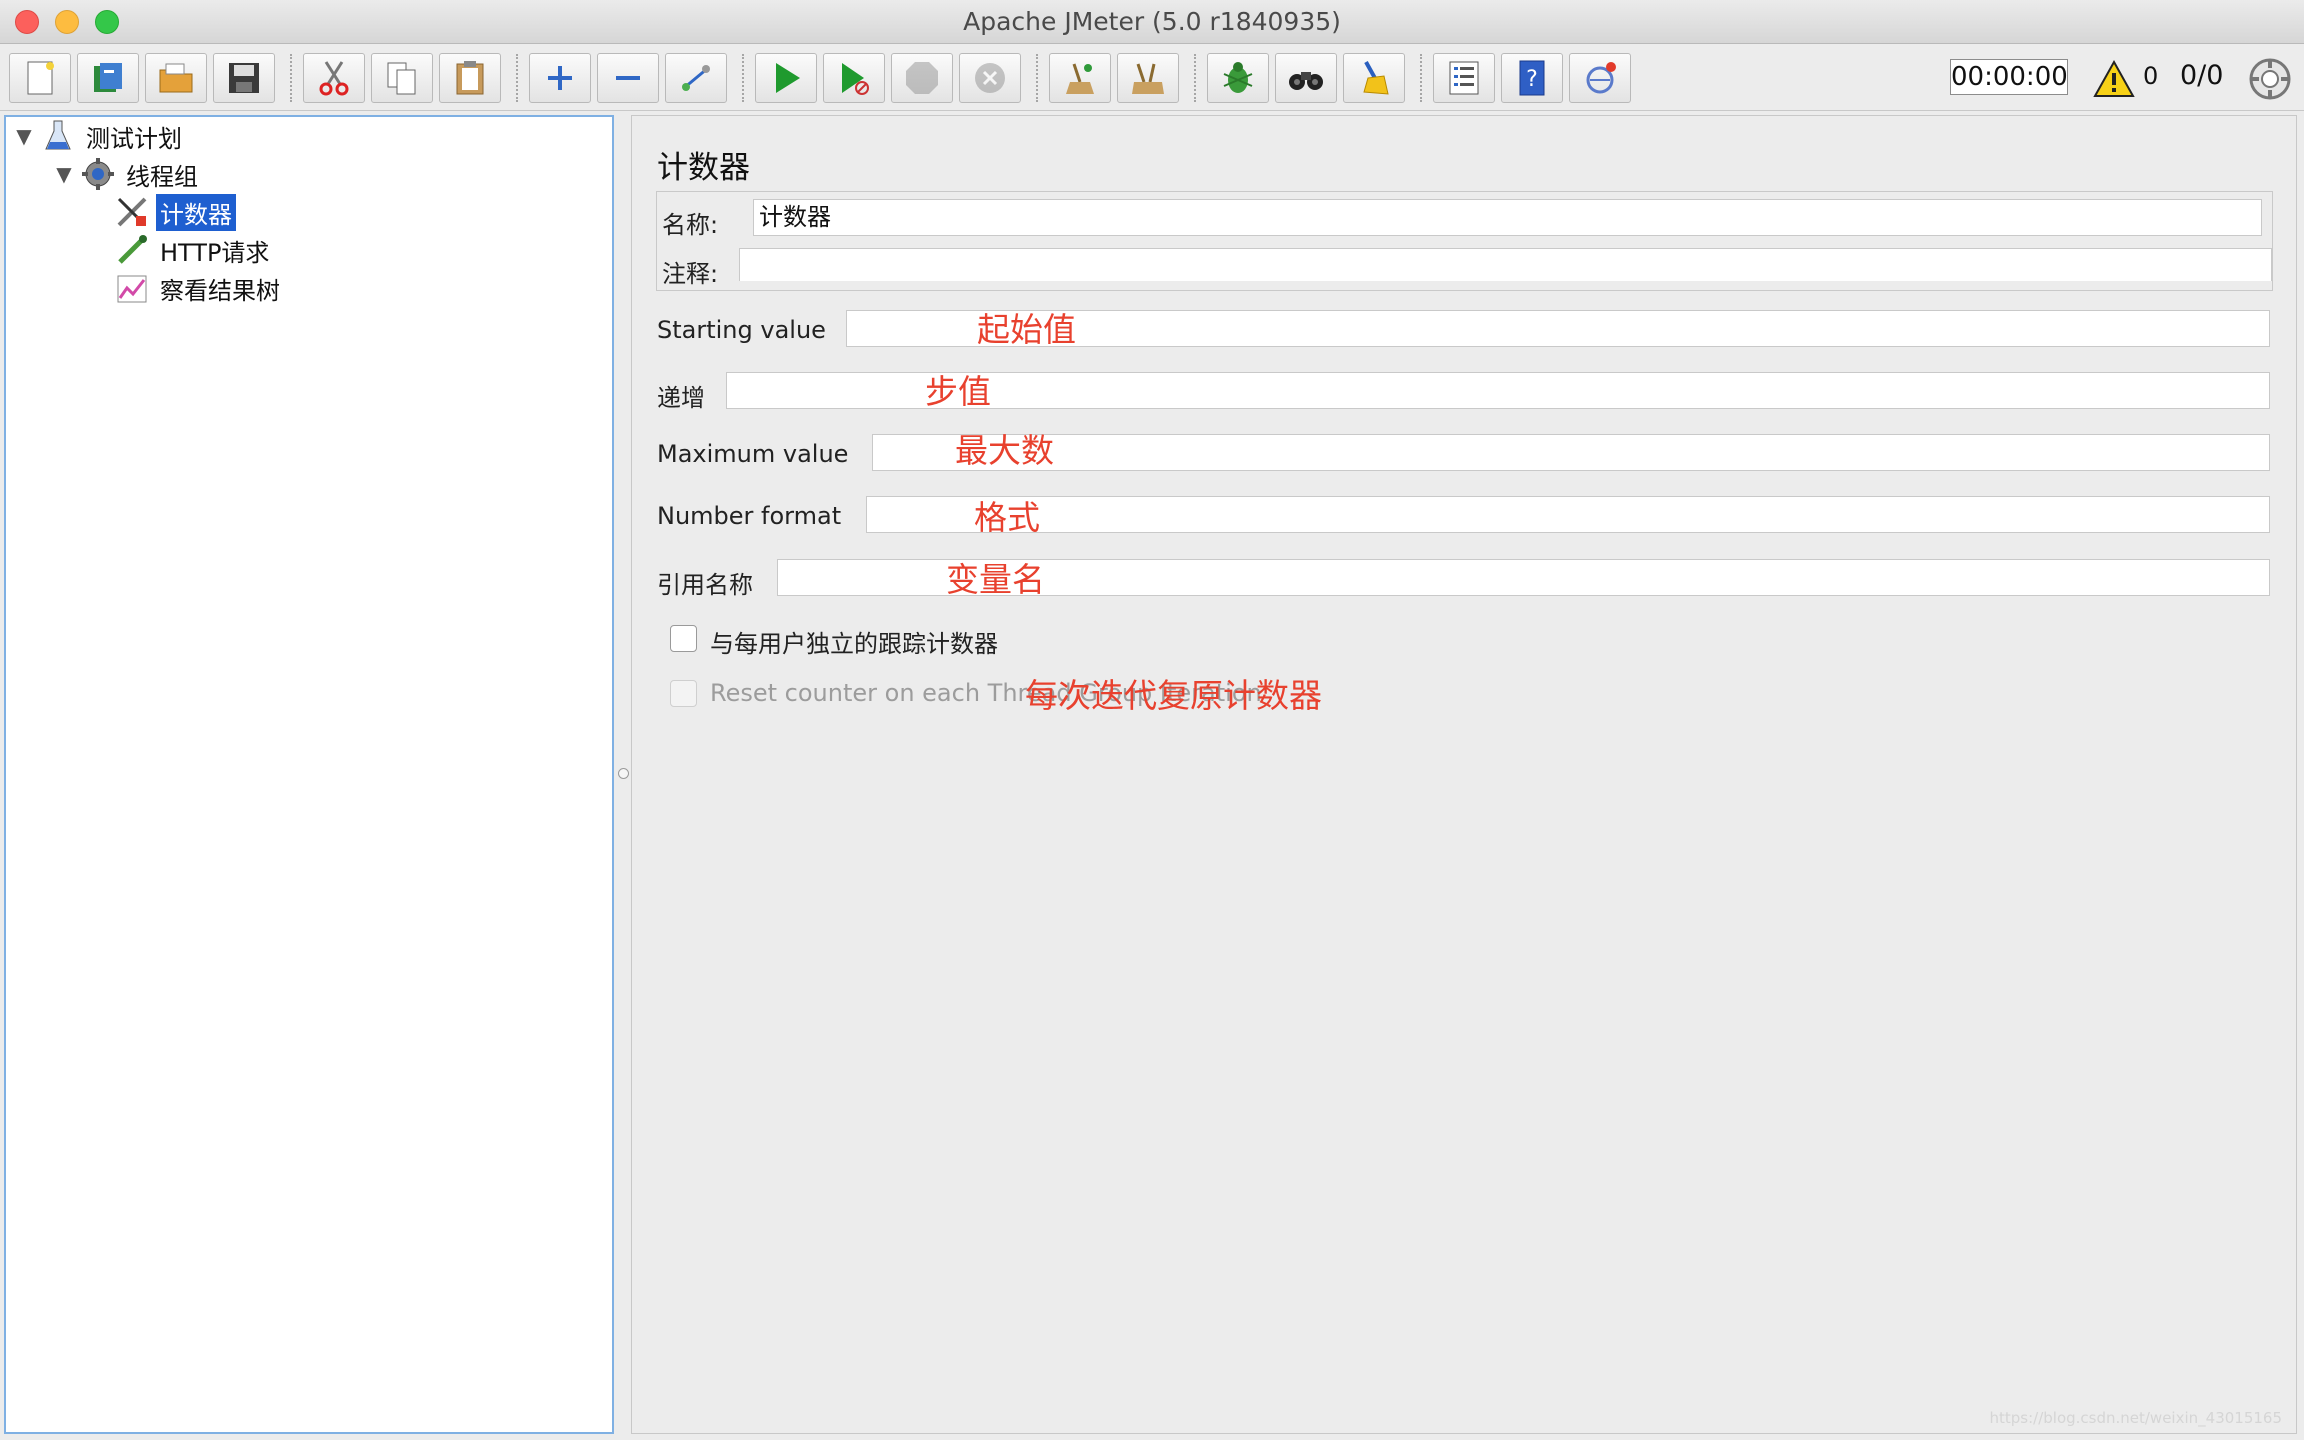 The height and width of the screenshot is (1440, 2304). Describe the element at coordinates (1464, 241) in the screenshot. I see `name-comment-group: 名称: 计数器 注释:` at that location.